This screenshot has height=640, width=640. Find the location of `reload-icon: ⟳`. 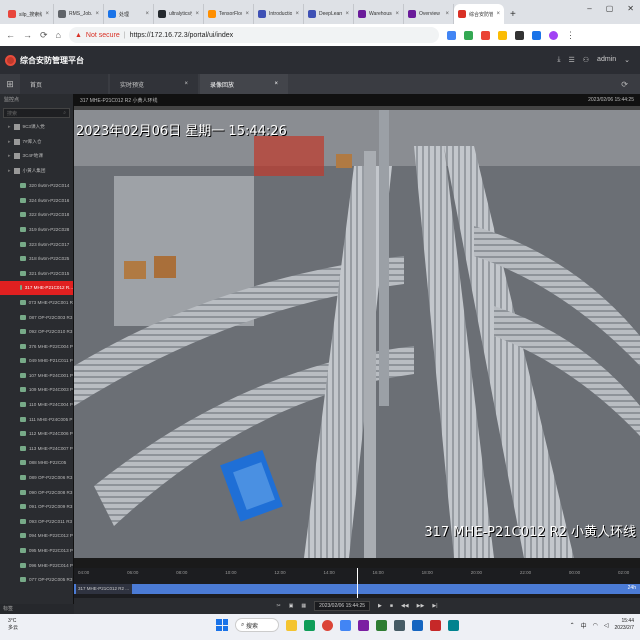

reload-icon: ⟳ is located at coordinates (44, 35).